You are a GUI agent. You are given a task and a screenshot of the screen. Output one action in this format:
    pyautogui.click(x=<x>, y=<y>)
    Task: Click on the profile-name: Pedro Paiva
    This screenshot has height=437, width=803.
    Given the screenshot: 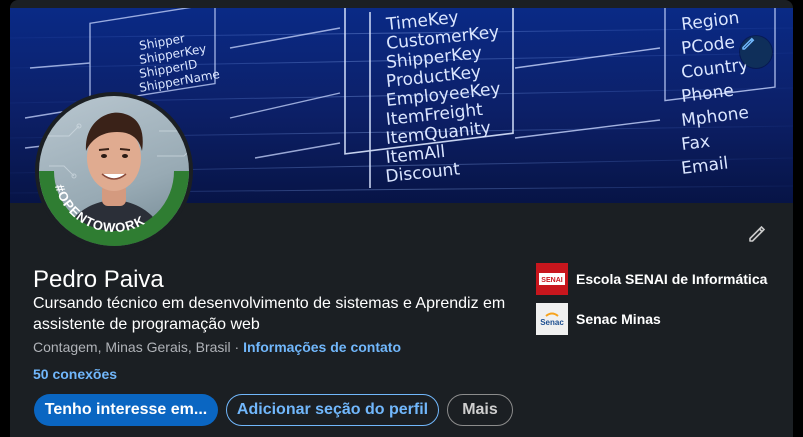 What is the action you would take?
    pyautogui.click(x=98, y=279)
    